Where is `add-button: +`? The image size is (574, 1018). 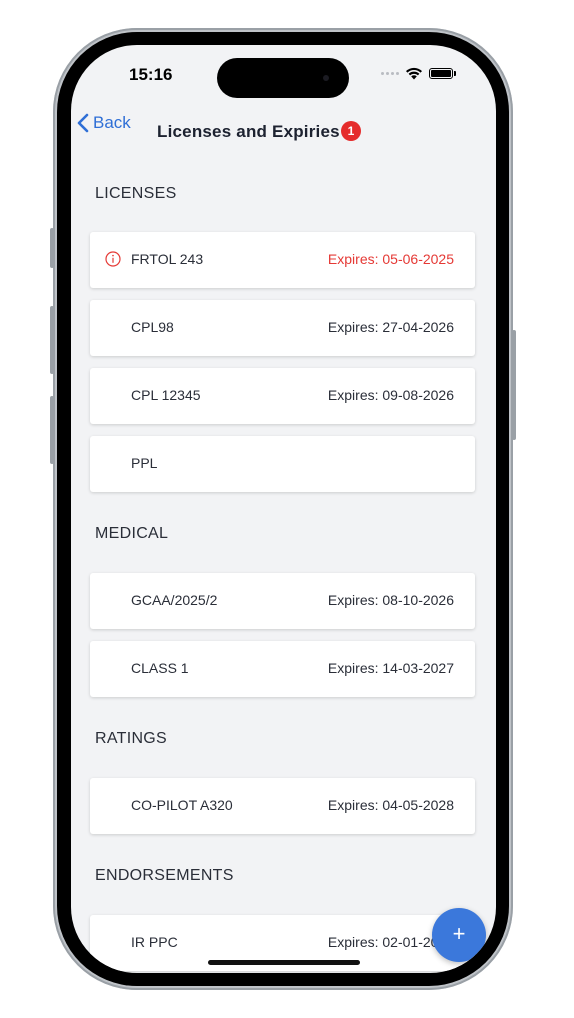 add-button: + is located at coordinates (459, 935).